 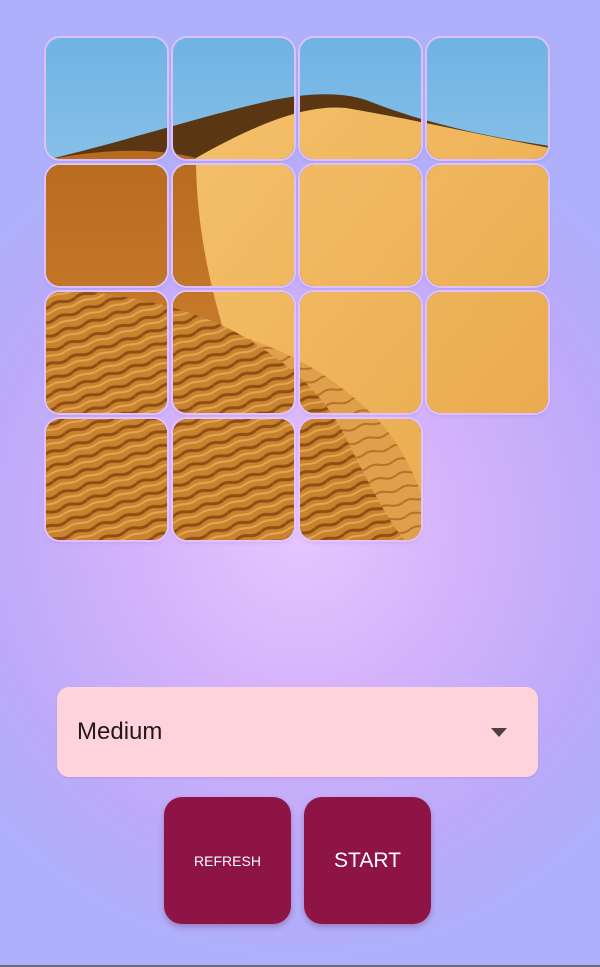 I want to click on refresh-button: REFRESH, so click(x=227, y=860).